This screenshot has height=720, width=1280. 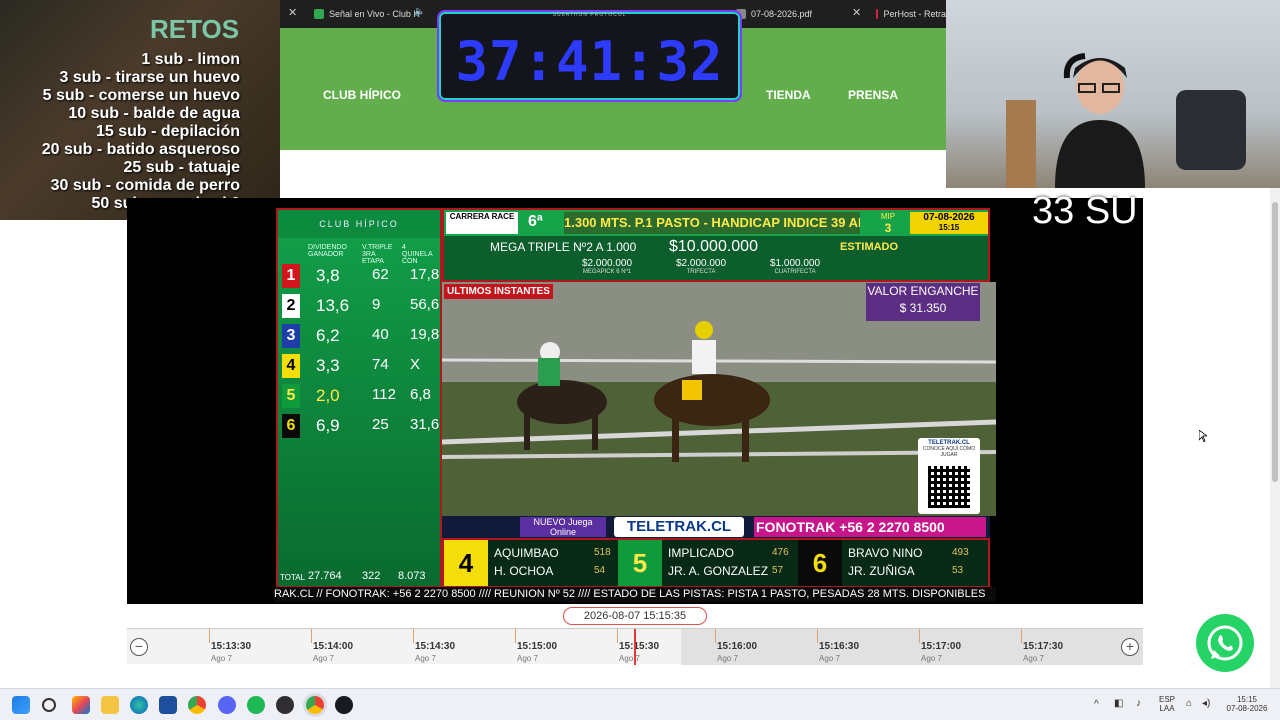 What do you see at coordinates (291, 306) in the screenshot?
I see `runner-number: 2` at bounding box center [291, 306].